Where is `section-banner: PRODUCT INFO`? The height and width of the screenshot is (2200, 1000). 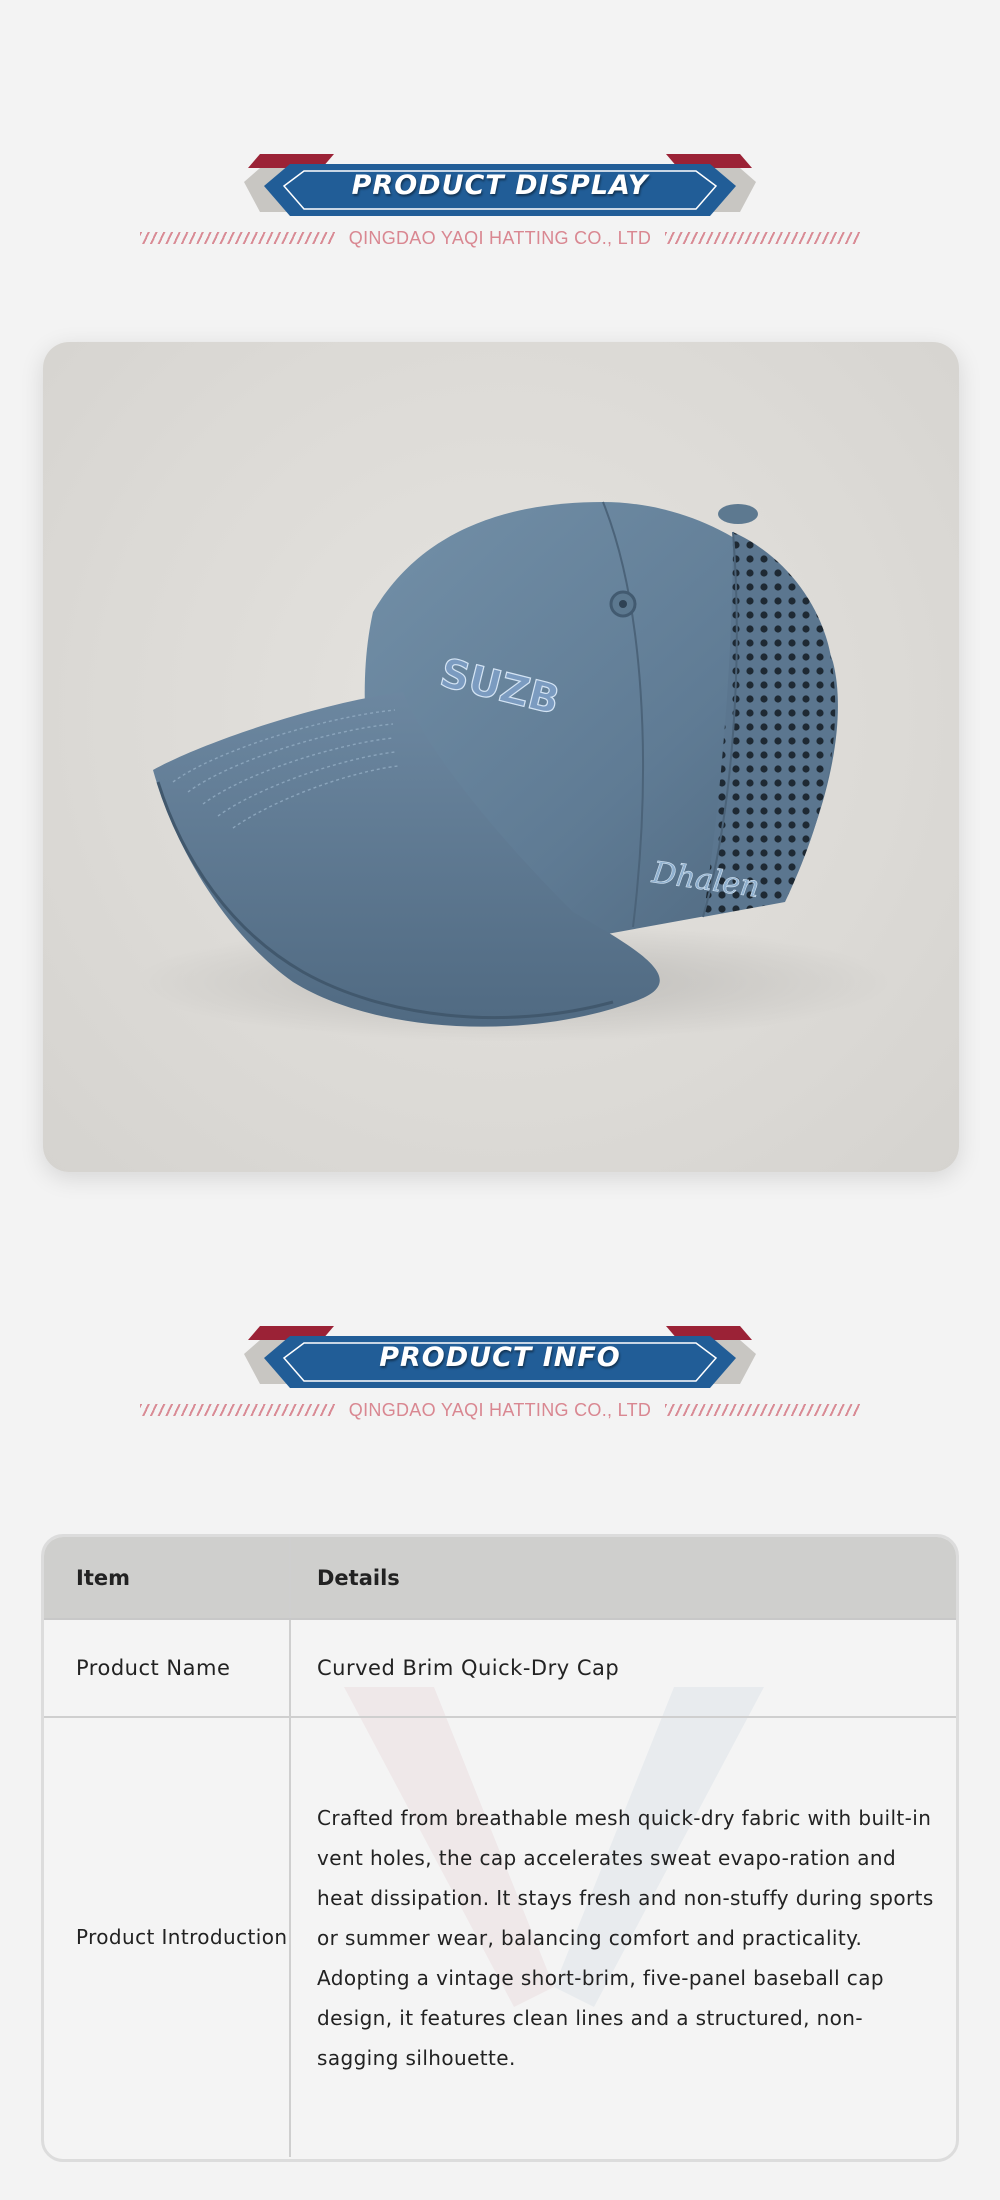
section-banner: PRODUCT INFO is located at coordinates (500, 1364).